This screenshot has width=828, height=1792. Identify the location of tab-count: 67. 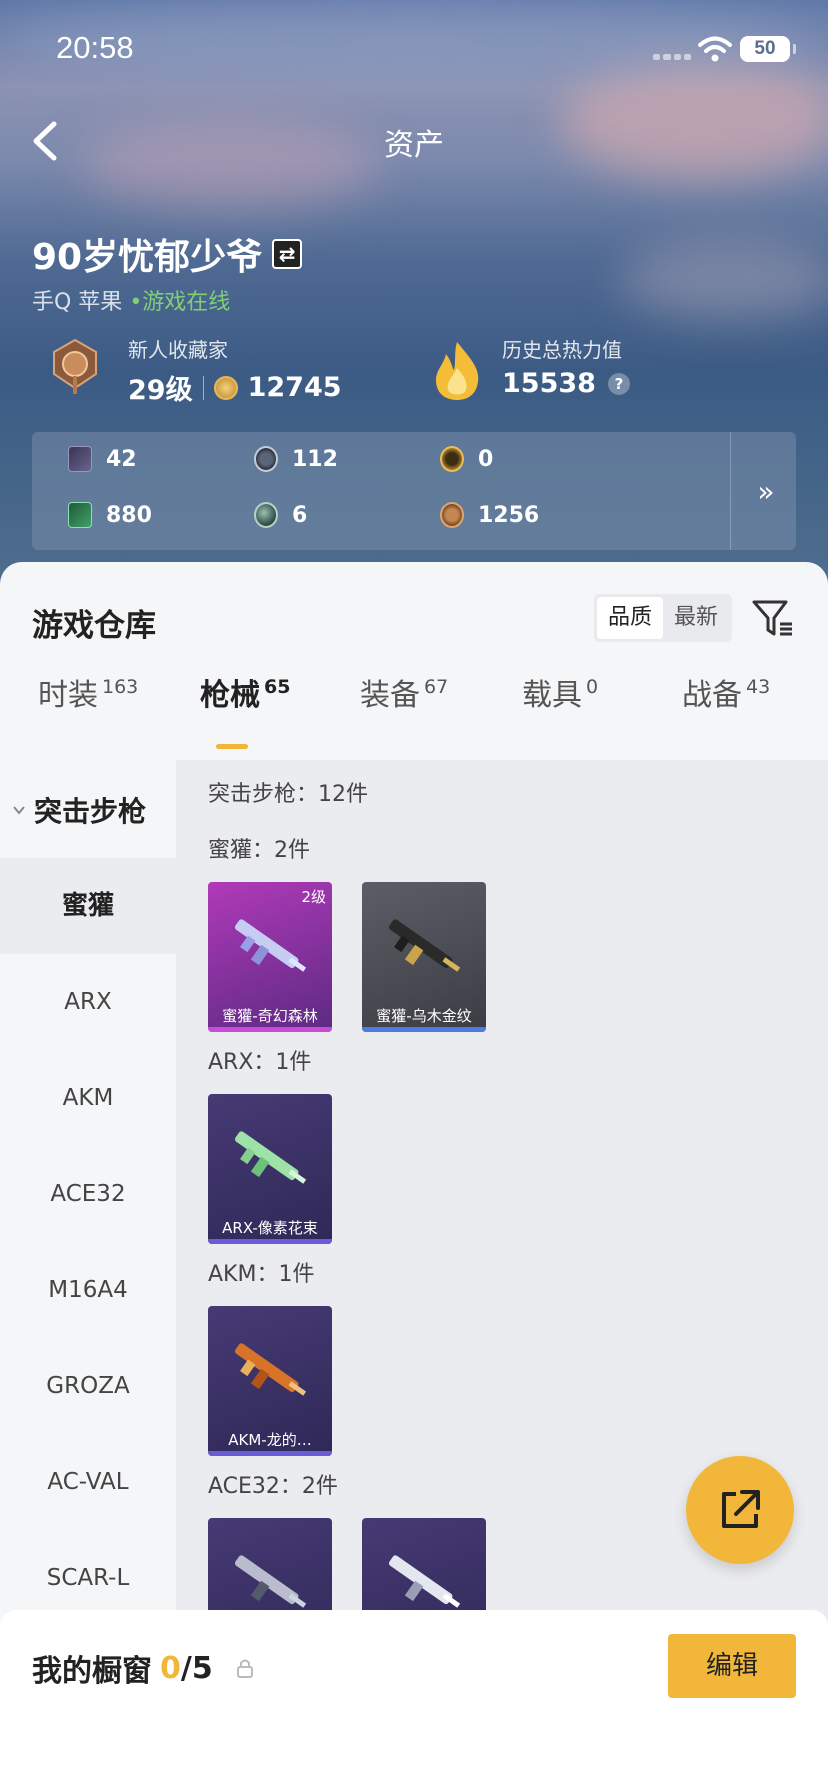
(436, 687).